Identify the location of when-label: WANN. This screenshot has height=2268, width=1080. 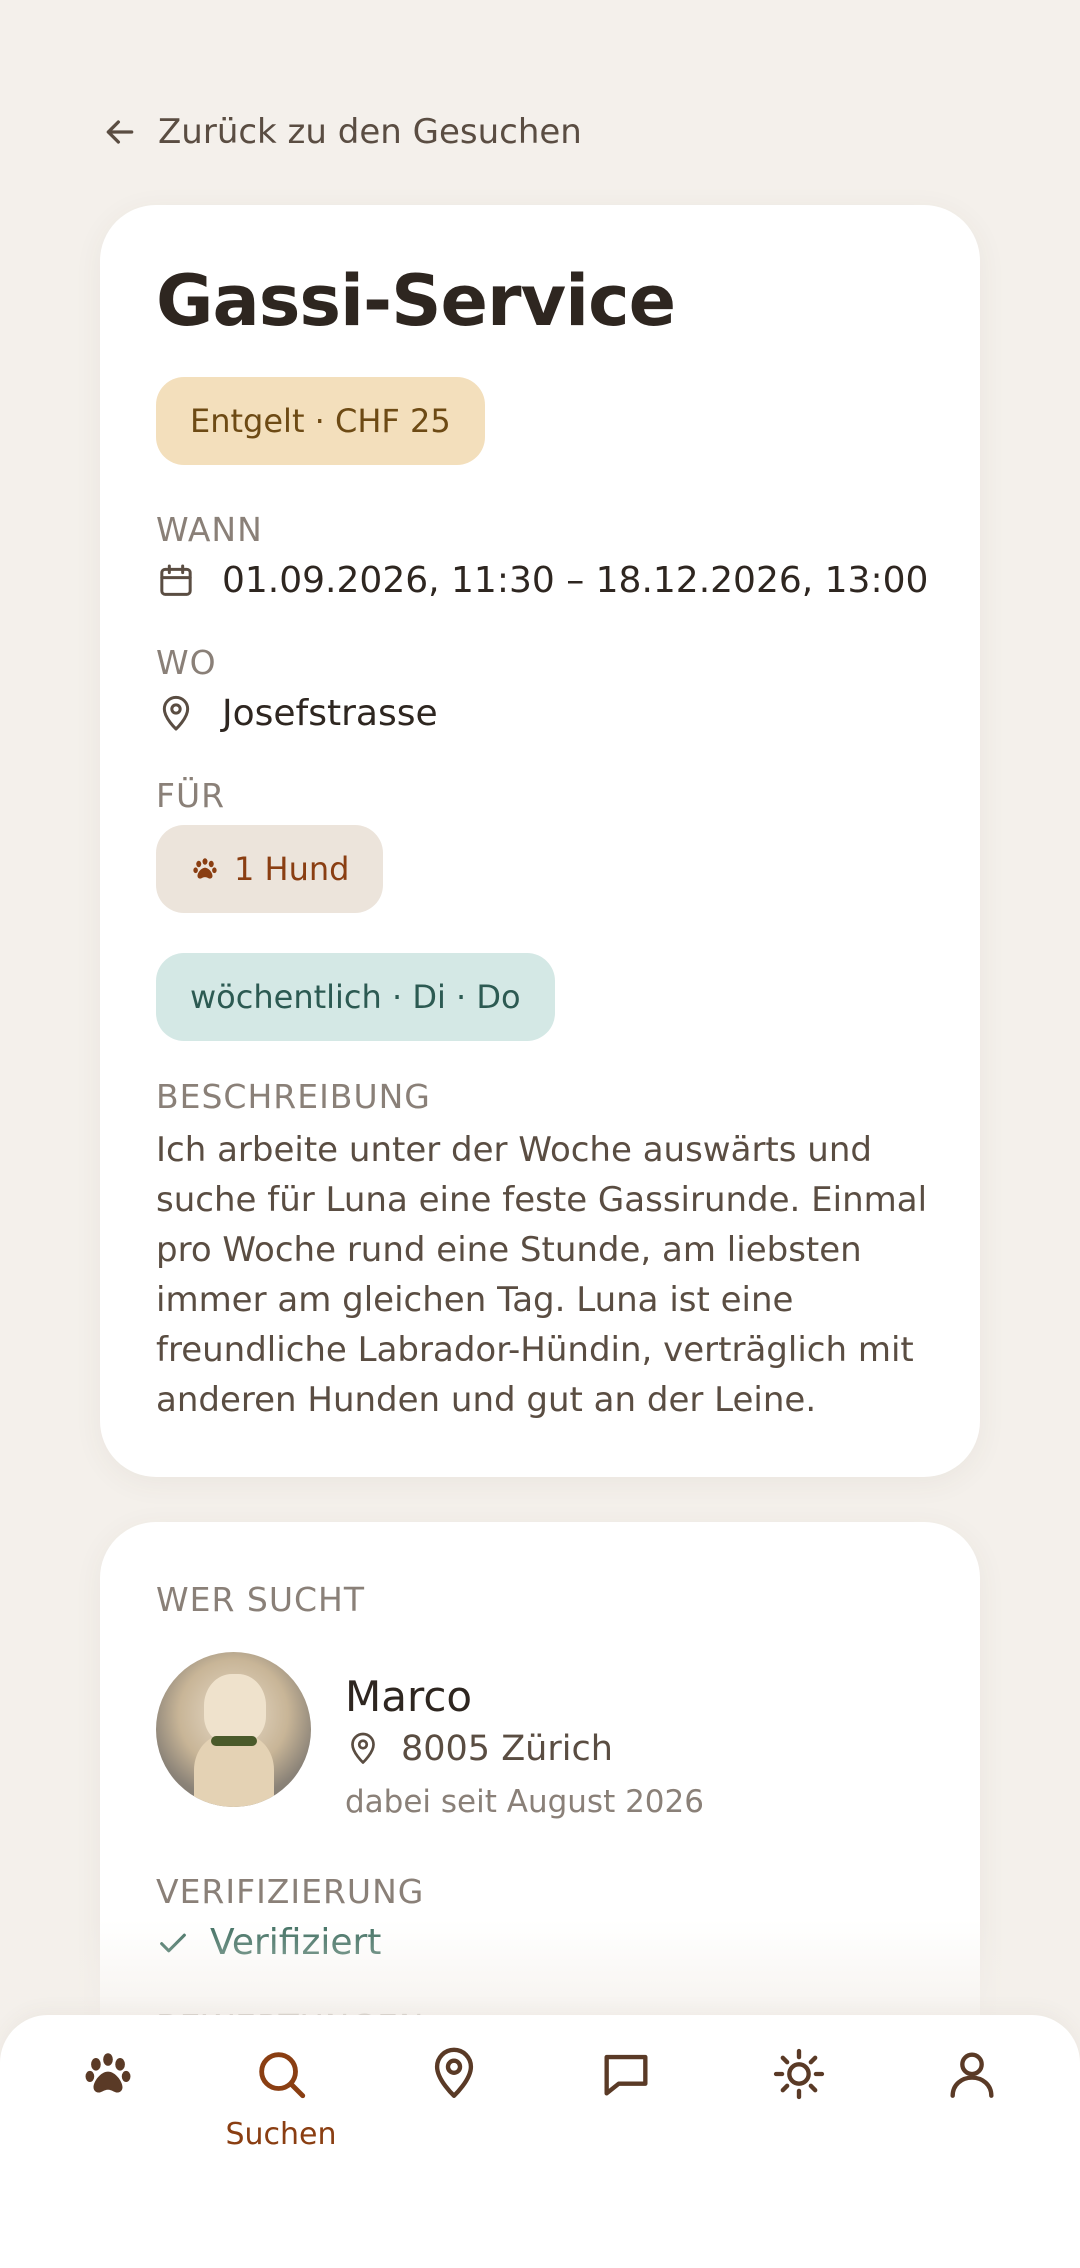
(209, 529).